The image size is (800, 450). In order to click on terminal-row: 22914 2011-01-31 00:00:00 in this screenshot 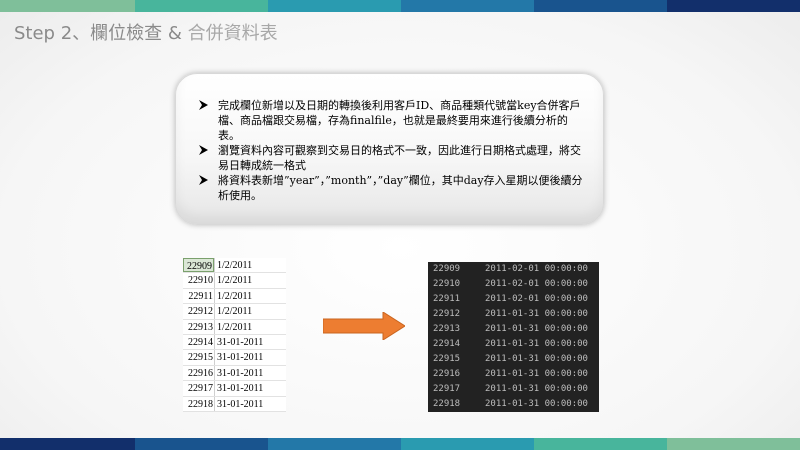, I will do `click(513, 344)`.